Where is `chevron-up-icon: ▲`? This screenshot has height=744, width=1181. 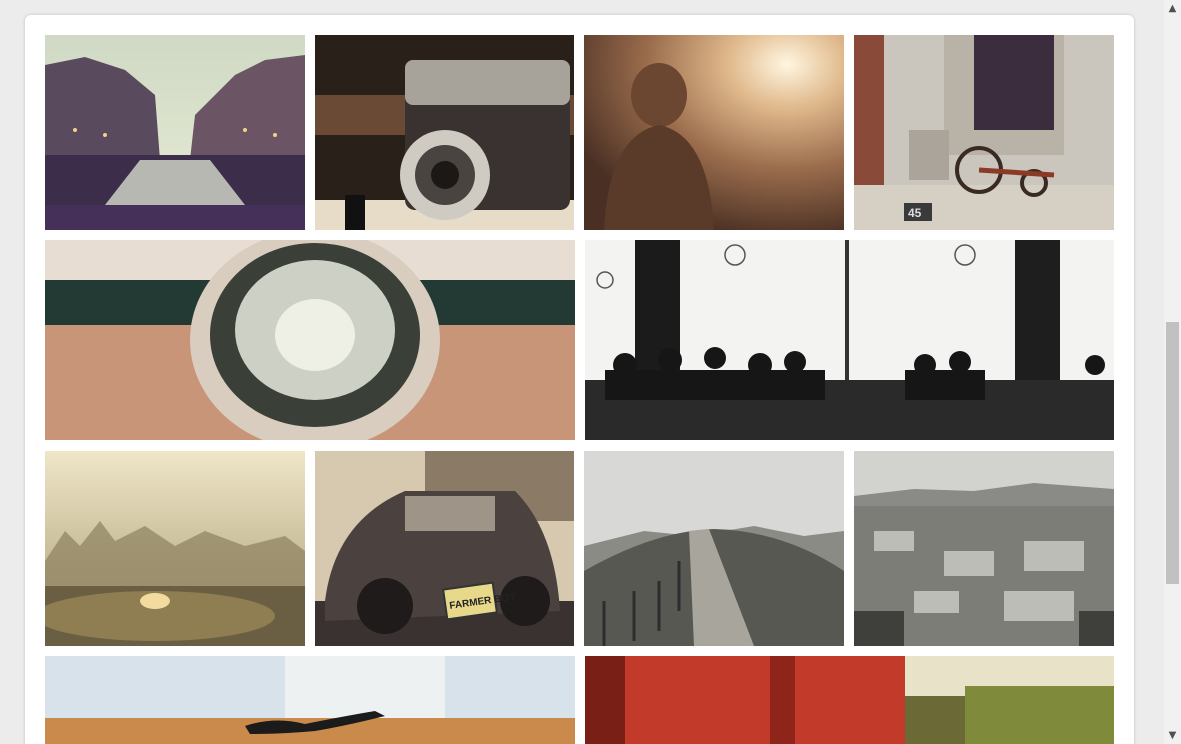 chevron-up-icon: ▲ is located at coordinates (1172, 8).